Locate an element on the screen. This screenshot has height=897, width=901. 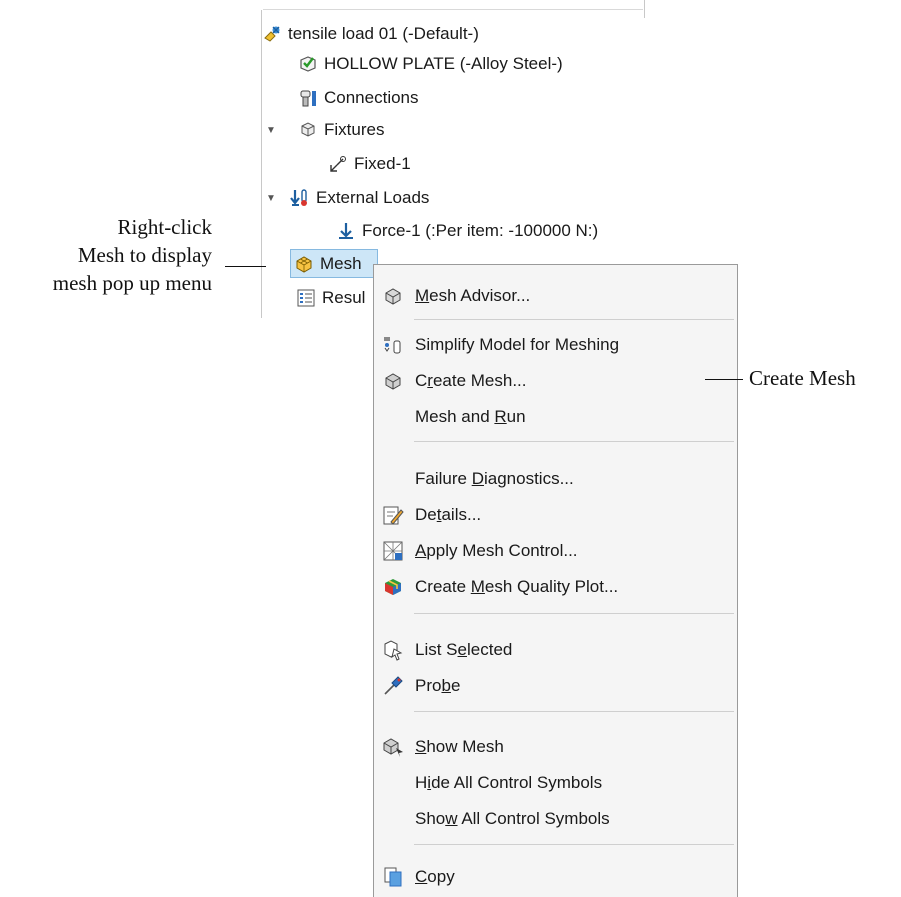
menu-item-label: Copy is located at coordinates (435, 876).